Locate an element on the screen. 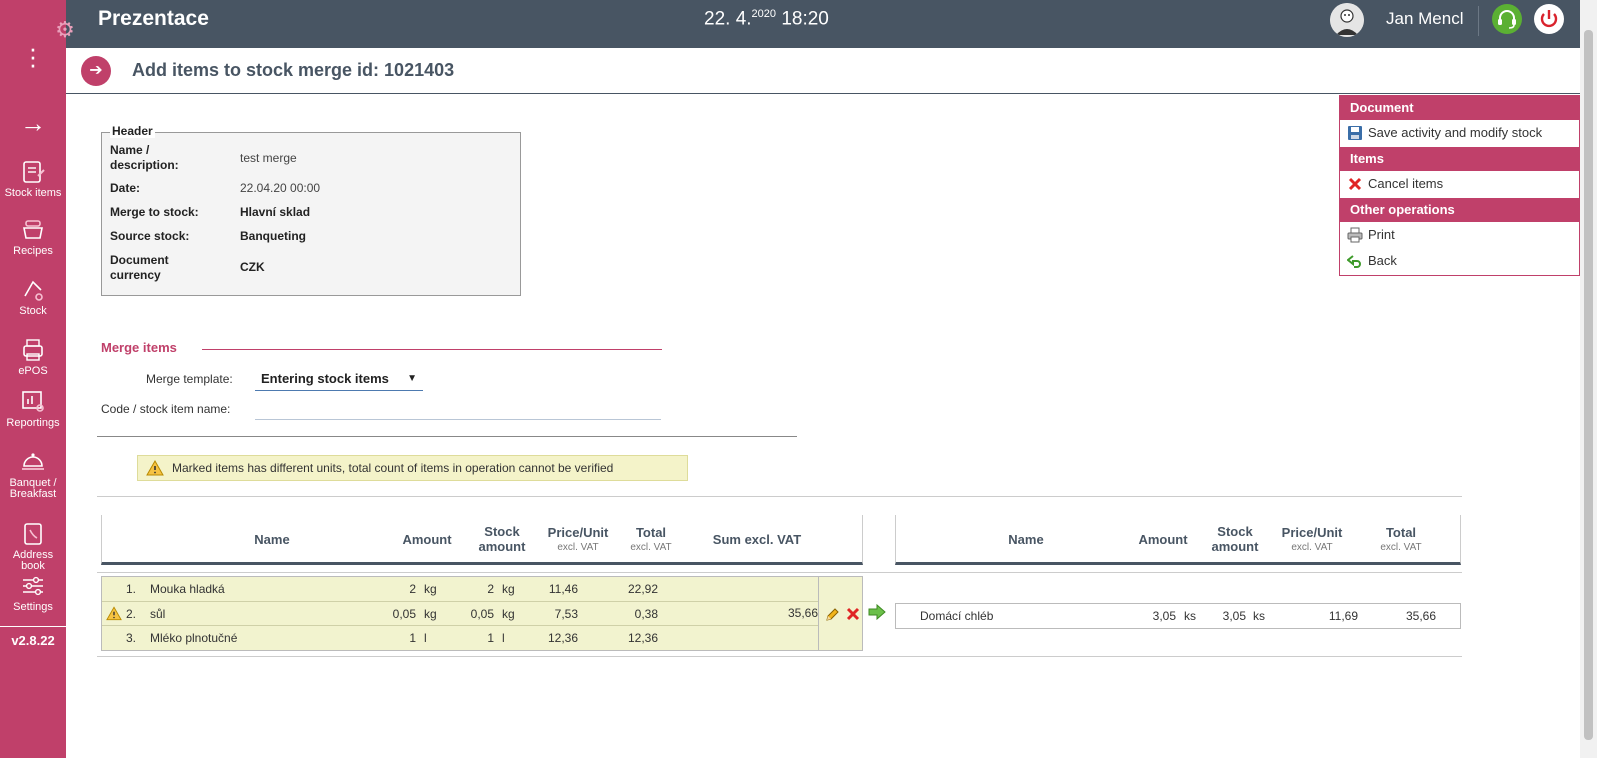 The width and height of the screenshot is (1597, 758). printer-icon is located at coordinates (1355, 235).